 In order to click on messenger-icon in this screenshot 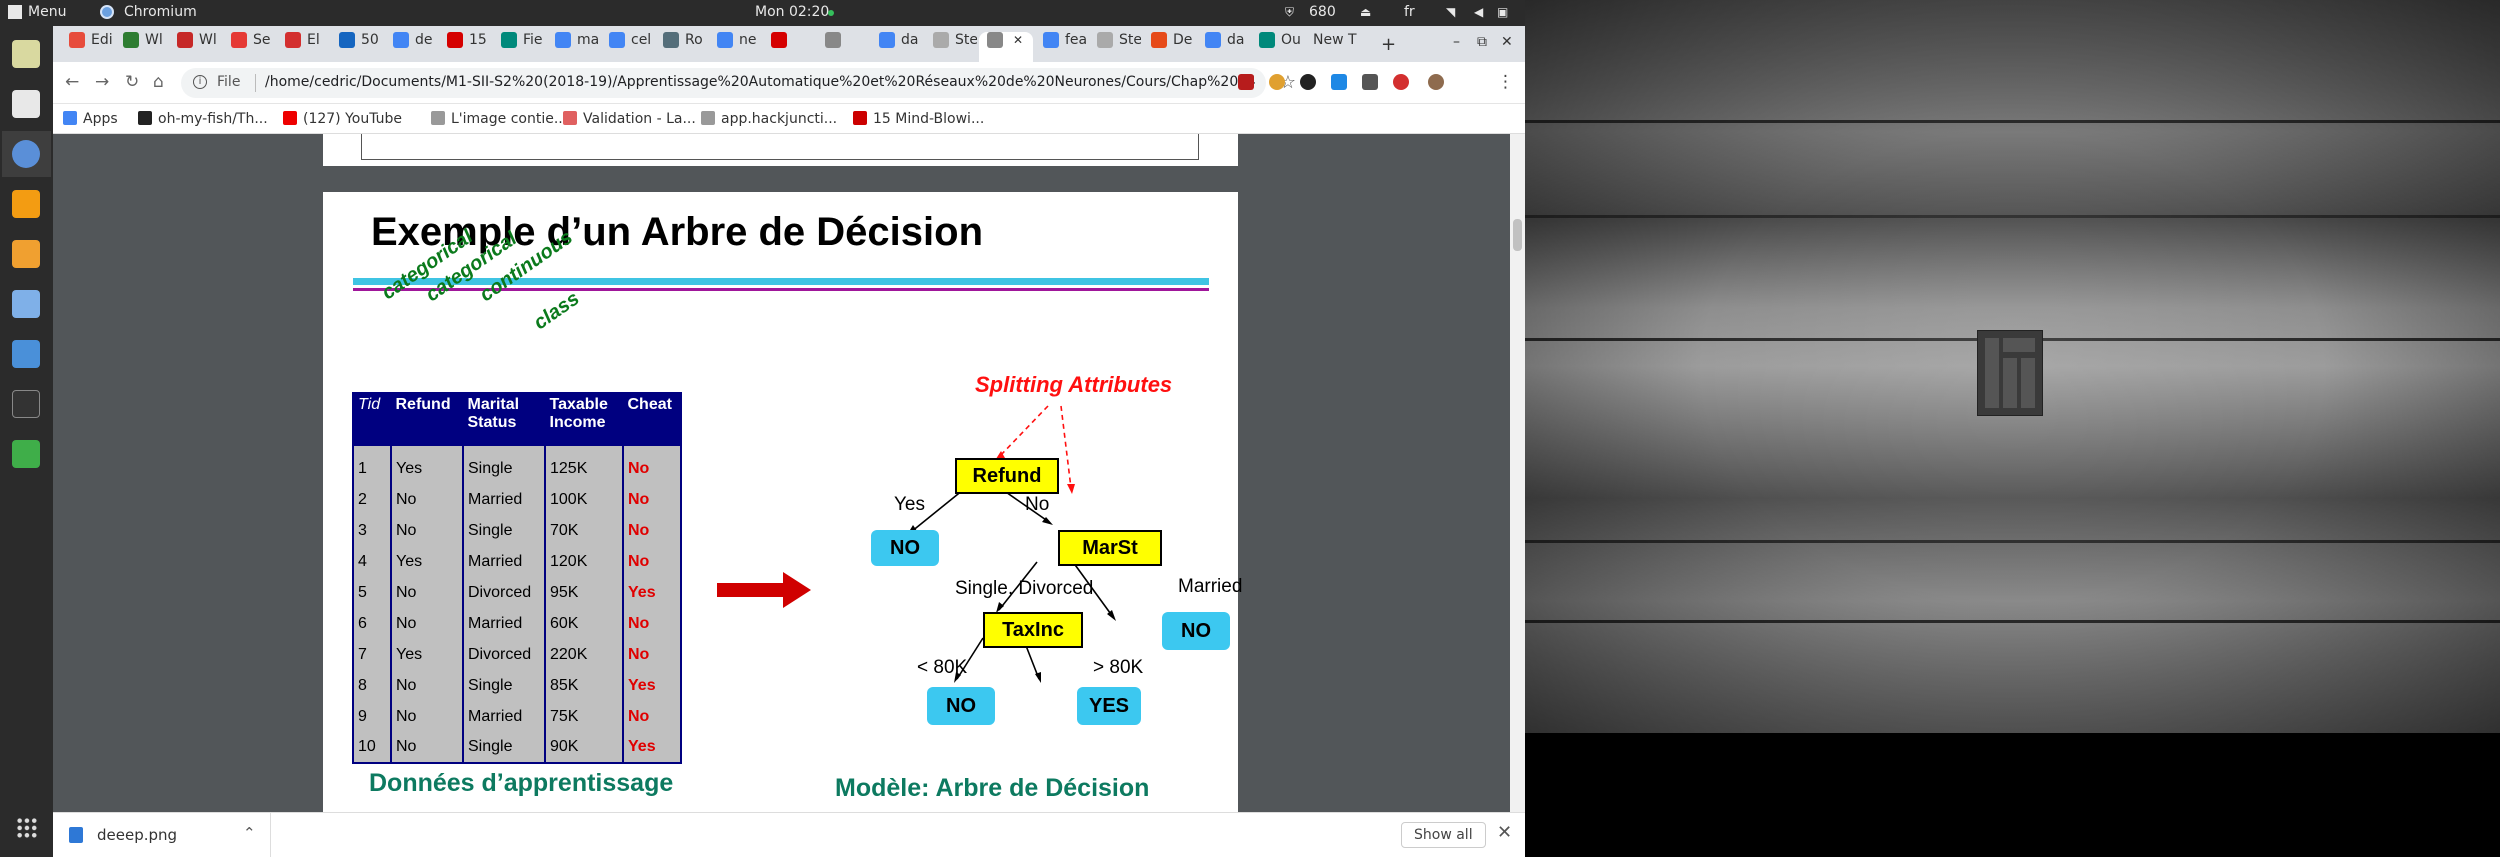, I will do `click(26, 304)`.